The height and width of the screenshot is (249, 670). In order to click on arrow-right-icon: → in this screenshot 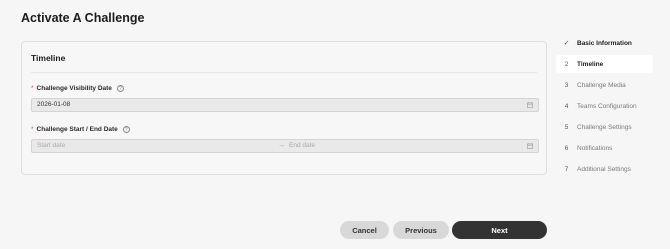, I will do `click(281, 145)`.